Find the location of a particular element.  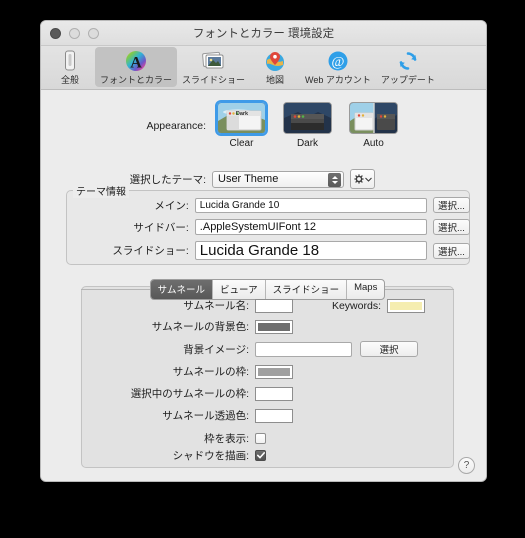

thumbnail-frame-label: サムネールの枠: is located at coordinates (210, 372).